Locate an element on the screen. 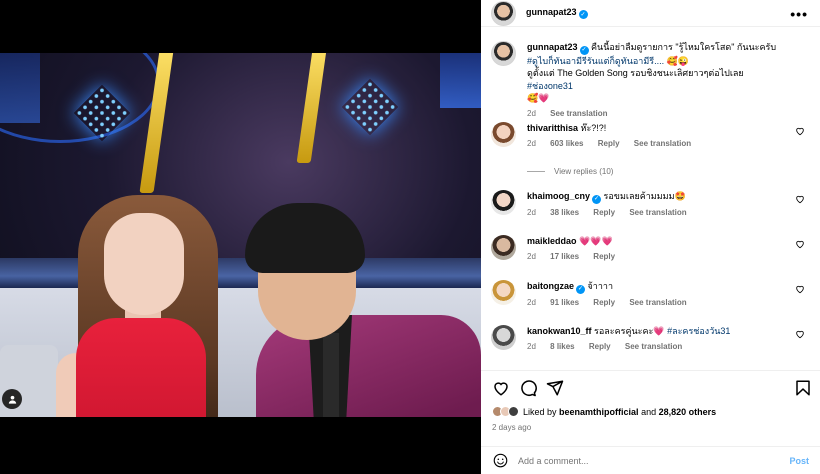 The width and height of the screenshot is (820, 474). user-tag-button is located at coordinates (12, 399).